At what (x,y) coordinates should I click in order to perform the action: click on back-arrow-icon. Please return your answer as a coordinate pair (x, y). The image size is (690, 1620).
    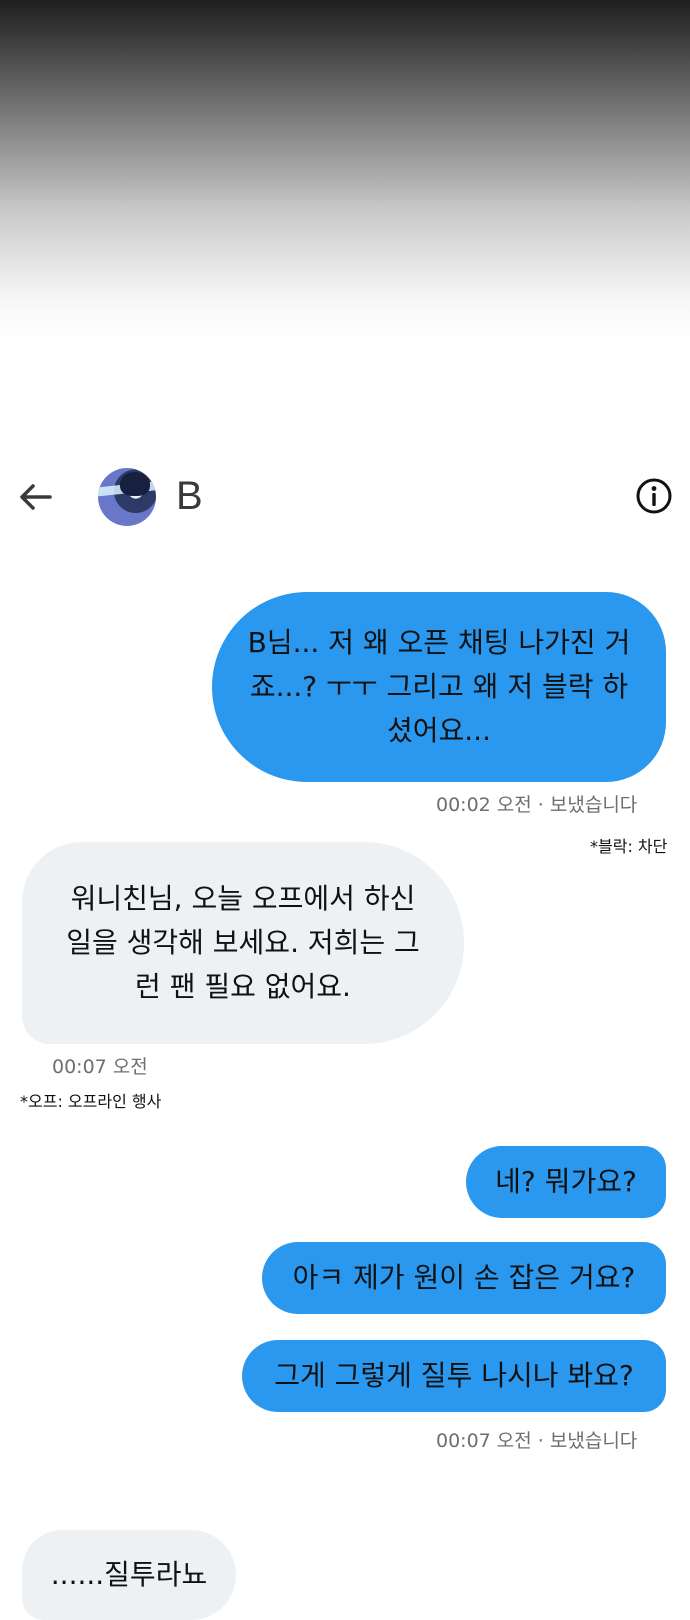
    Looking at the image, I should click on (35, 497).